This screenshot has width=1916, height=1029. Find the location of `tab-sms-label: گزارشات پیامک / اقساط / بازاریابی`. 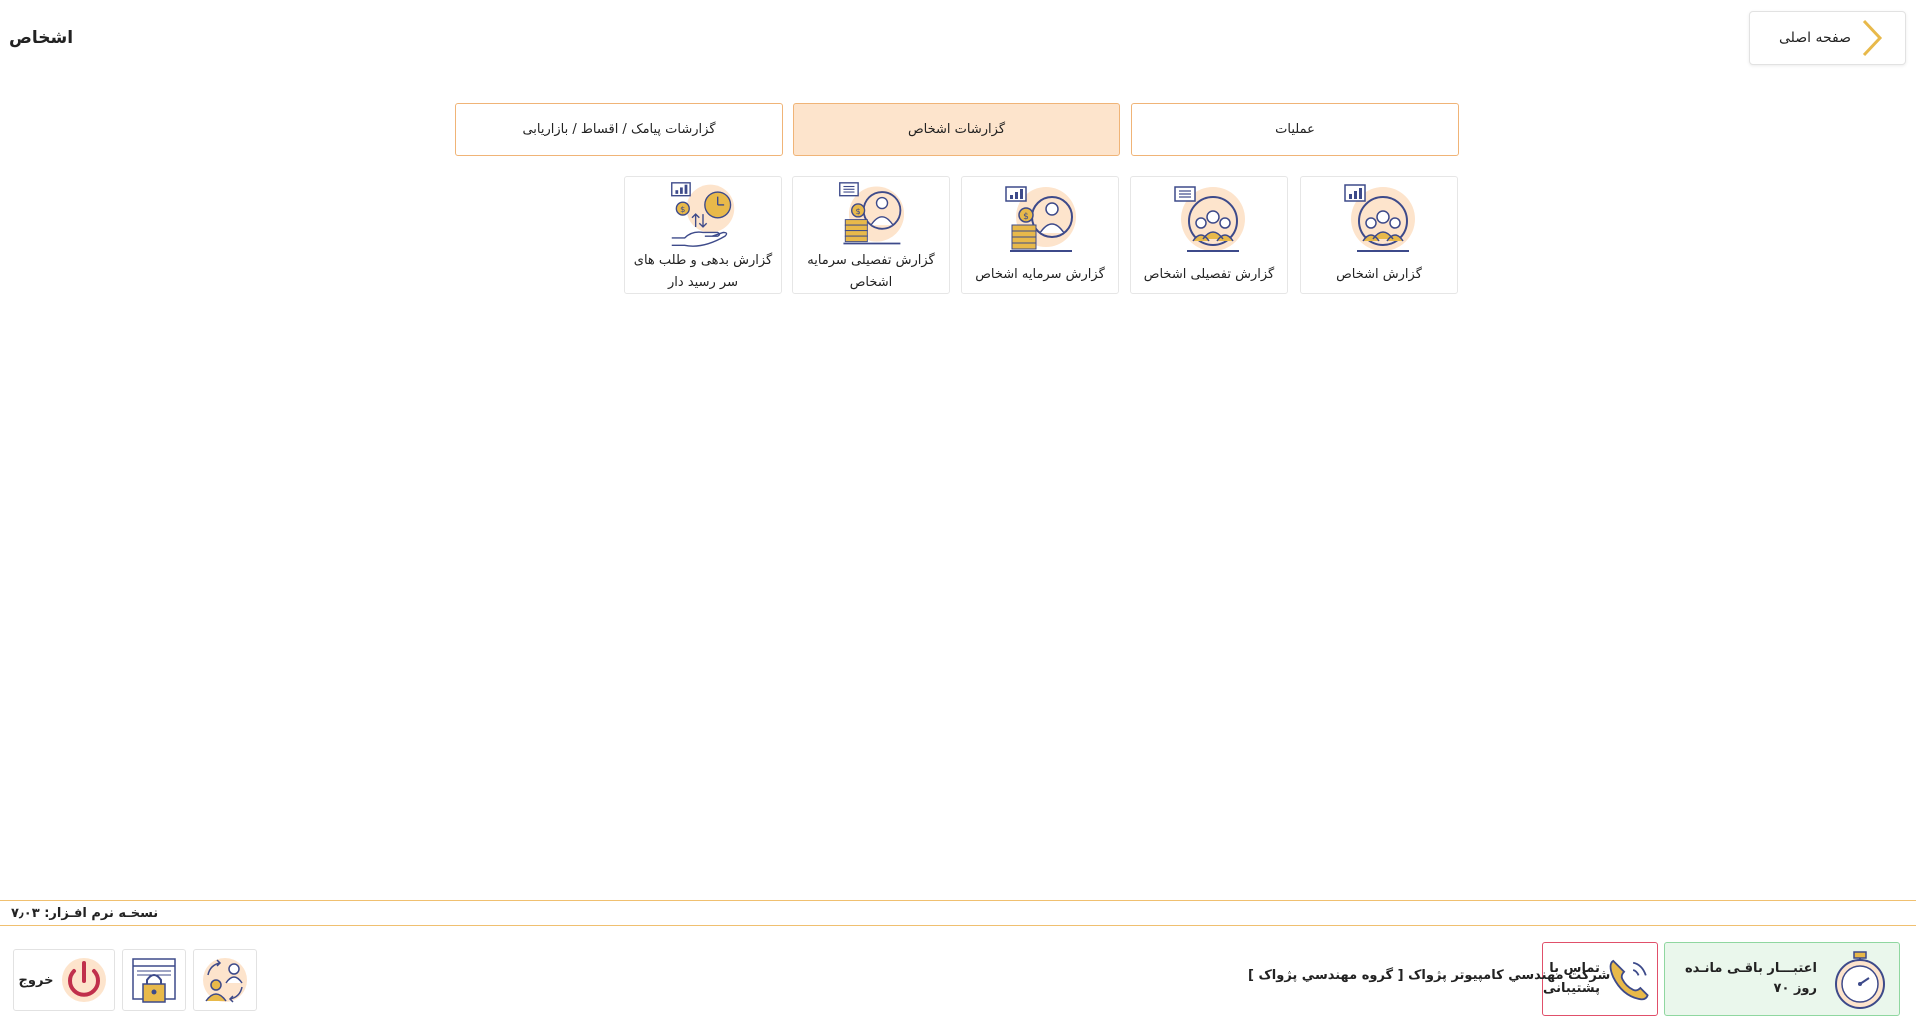

tab-sms-label: گزارشات پیامک / اقساط / بازاریابی is located at coordinates (619, 129).